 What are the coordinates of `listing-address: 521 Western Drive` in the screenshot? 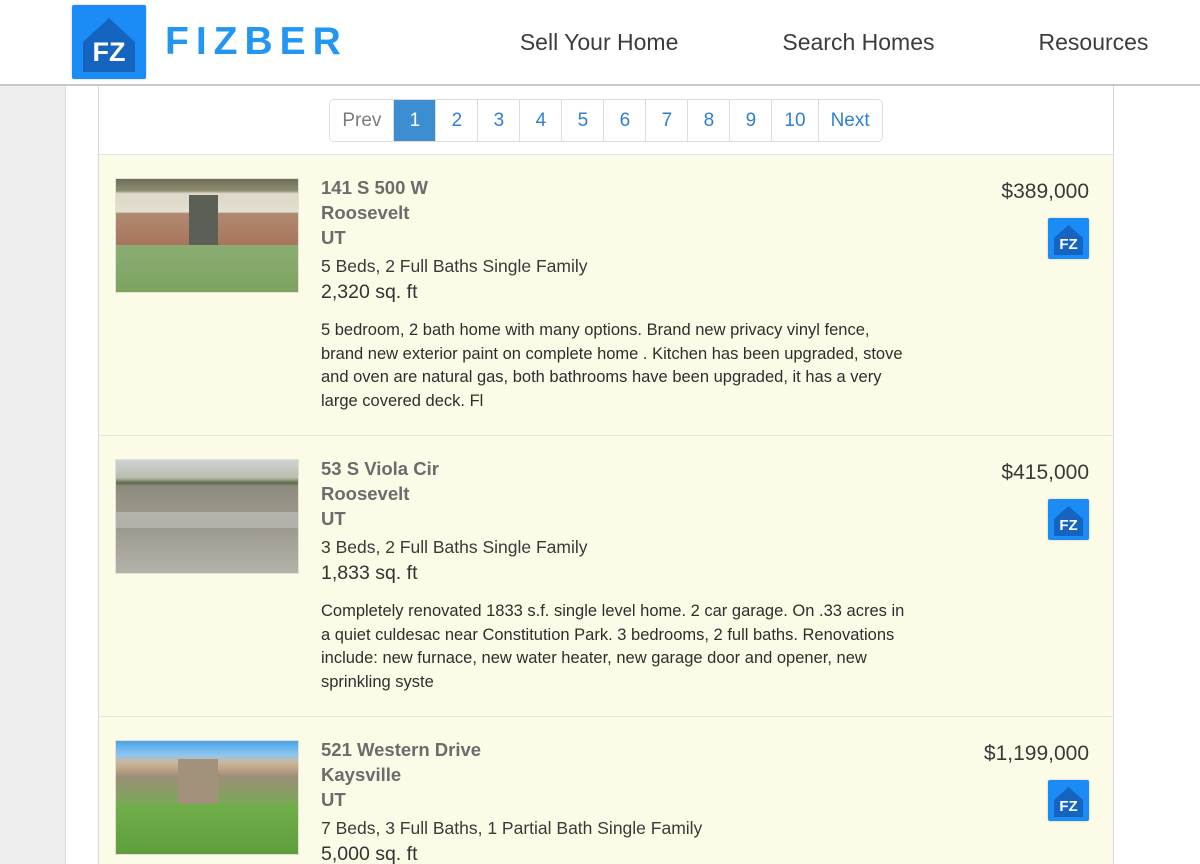 It's located at (614, 749).